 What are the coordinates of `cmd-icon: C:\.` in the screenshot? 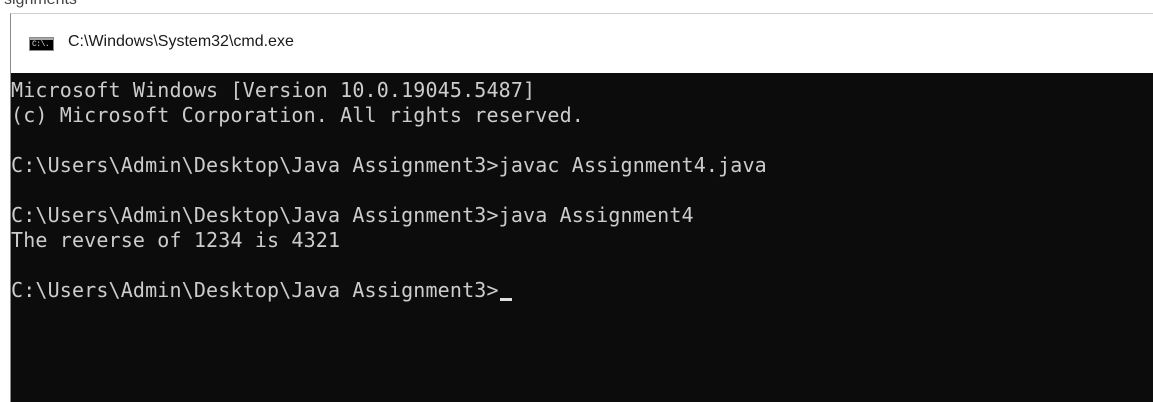 It's located at (41, 44).